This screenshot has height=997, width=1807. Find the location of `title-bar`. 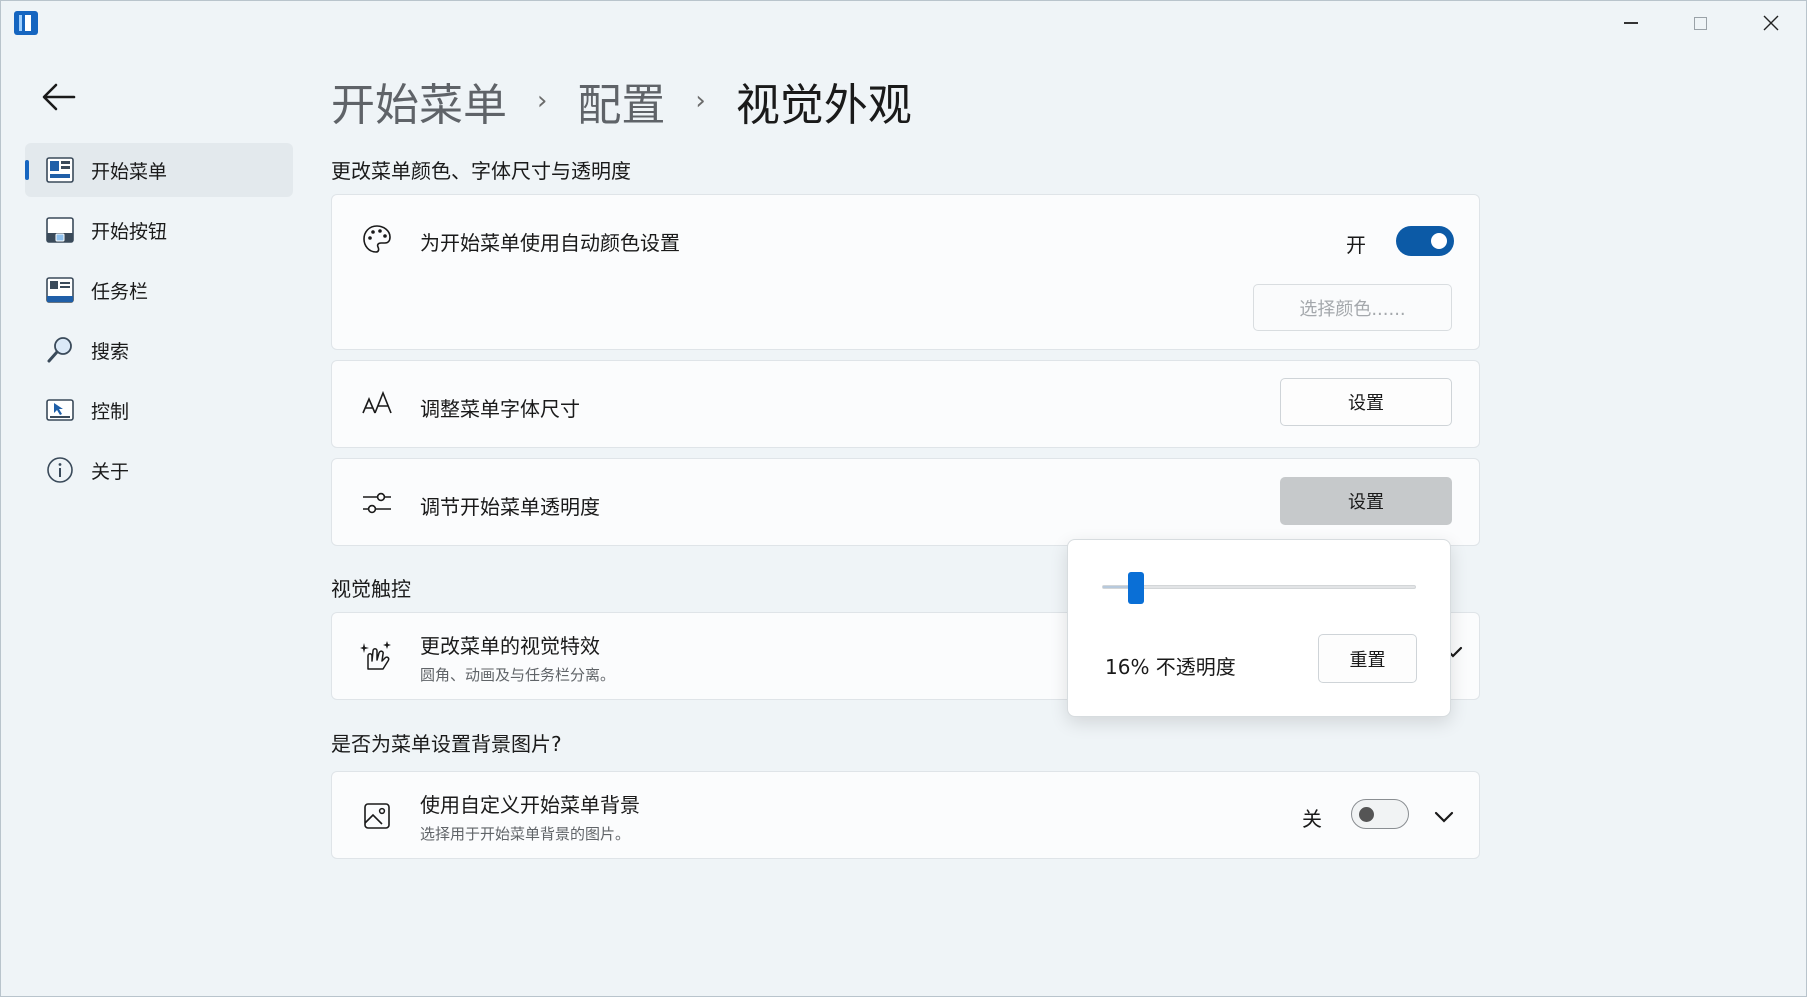

title-bar is located at coordinates (903, 23).